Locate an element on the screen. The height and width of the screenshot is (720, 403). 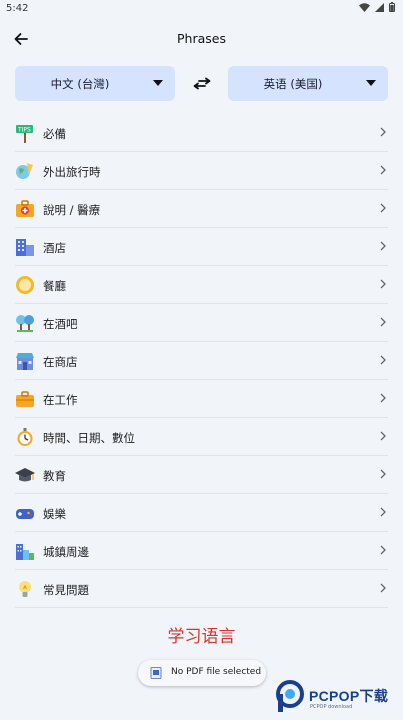
watermark-brand: PCPOP下载 is located at coordinates (349, 696).